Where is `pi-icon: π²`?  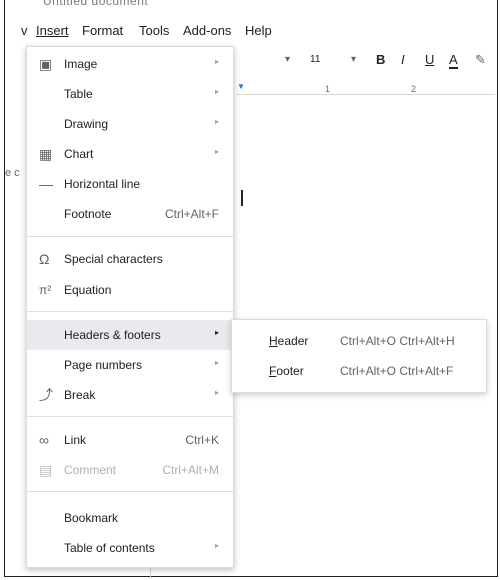
pi-icon: π² is located at coordinates (45, 290).